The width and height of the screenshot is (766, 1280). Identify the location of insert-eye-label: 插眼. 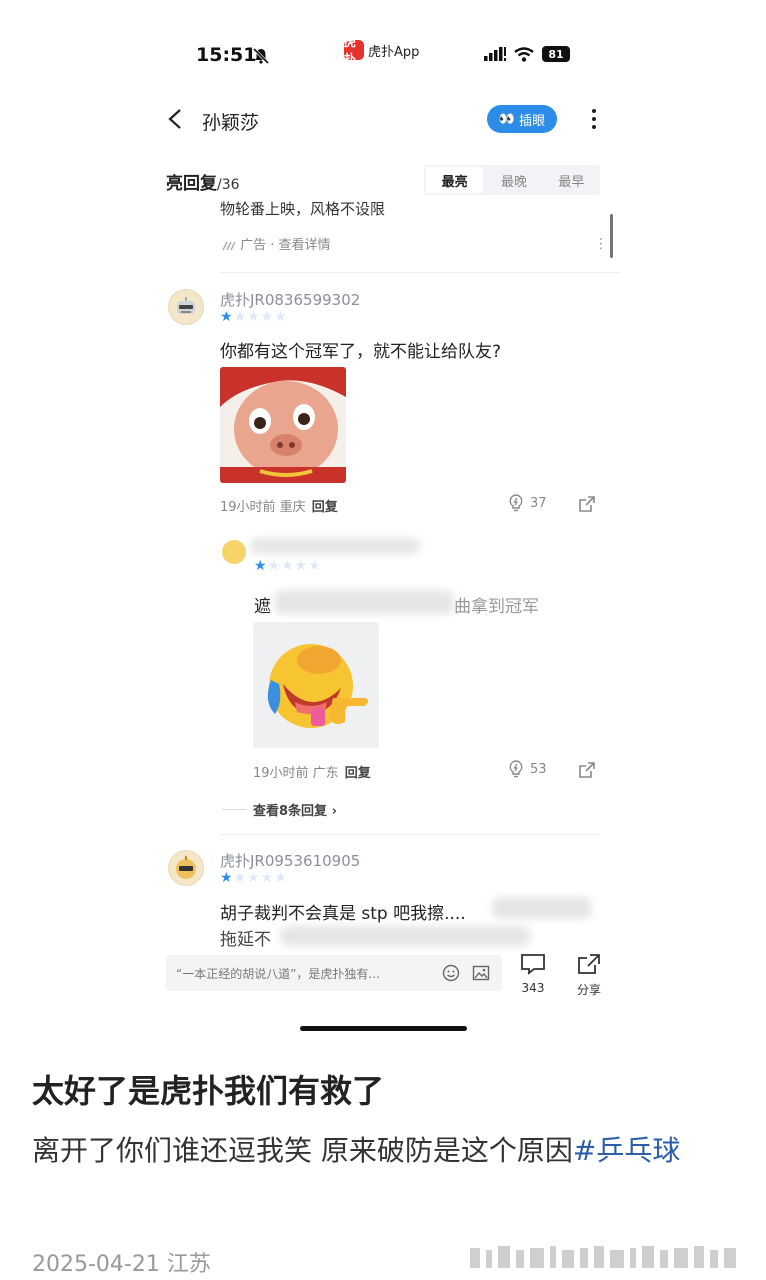
(532, 121).